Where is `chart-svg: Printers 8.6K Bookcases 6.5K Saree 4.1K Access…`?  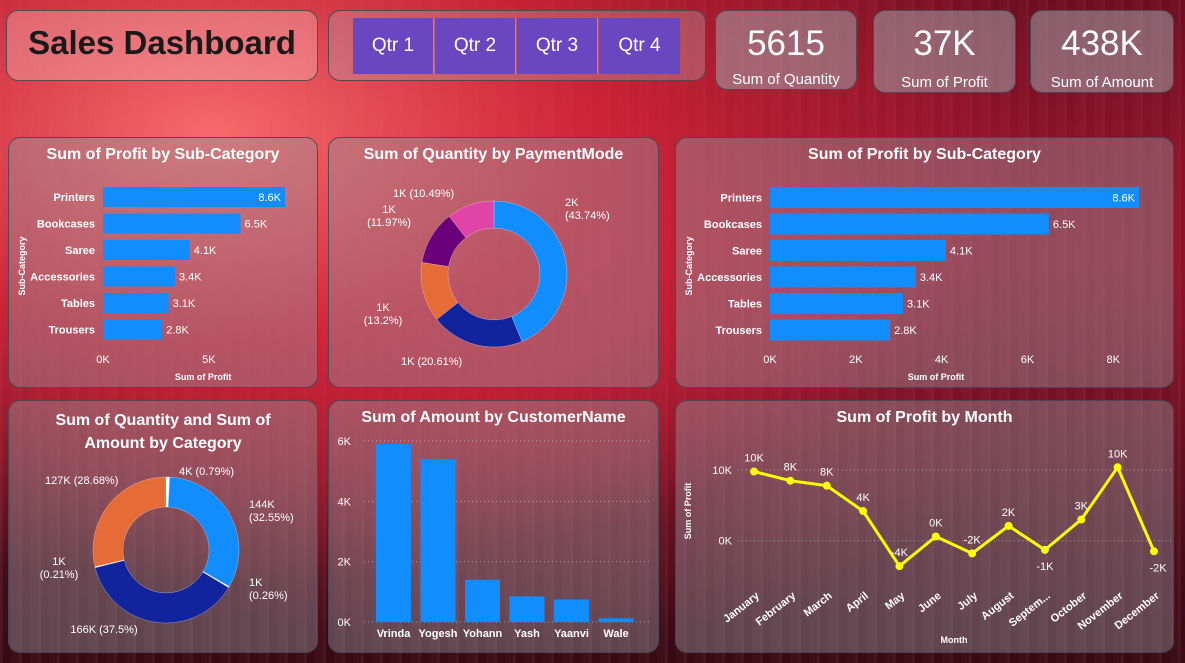 chart-svg: Printers 8.6K Bookcases 6.5K Saree 4.1K Access… is located at coordinates (151, 284).